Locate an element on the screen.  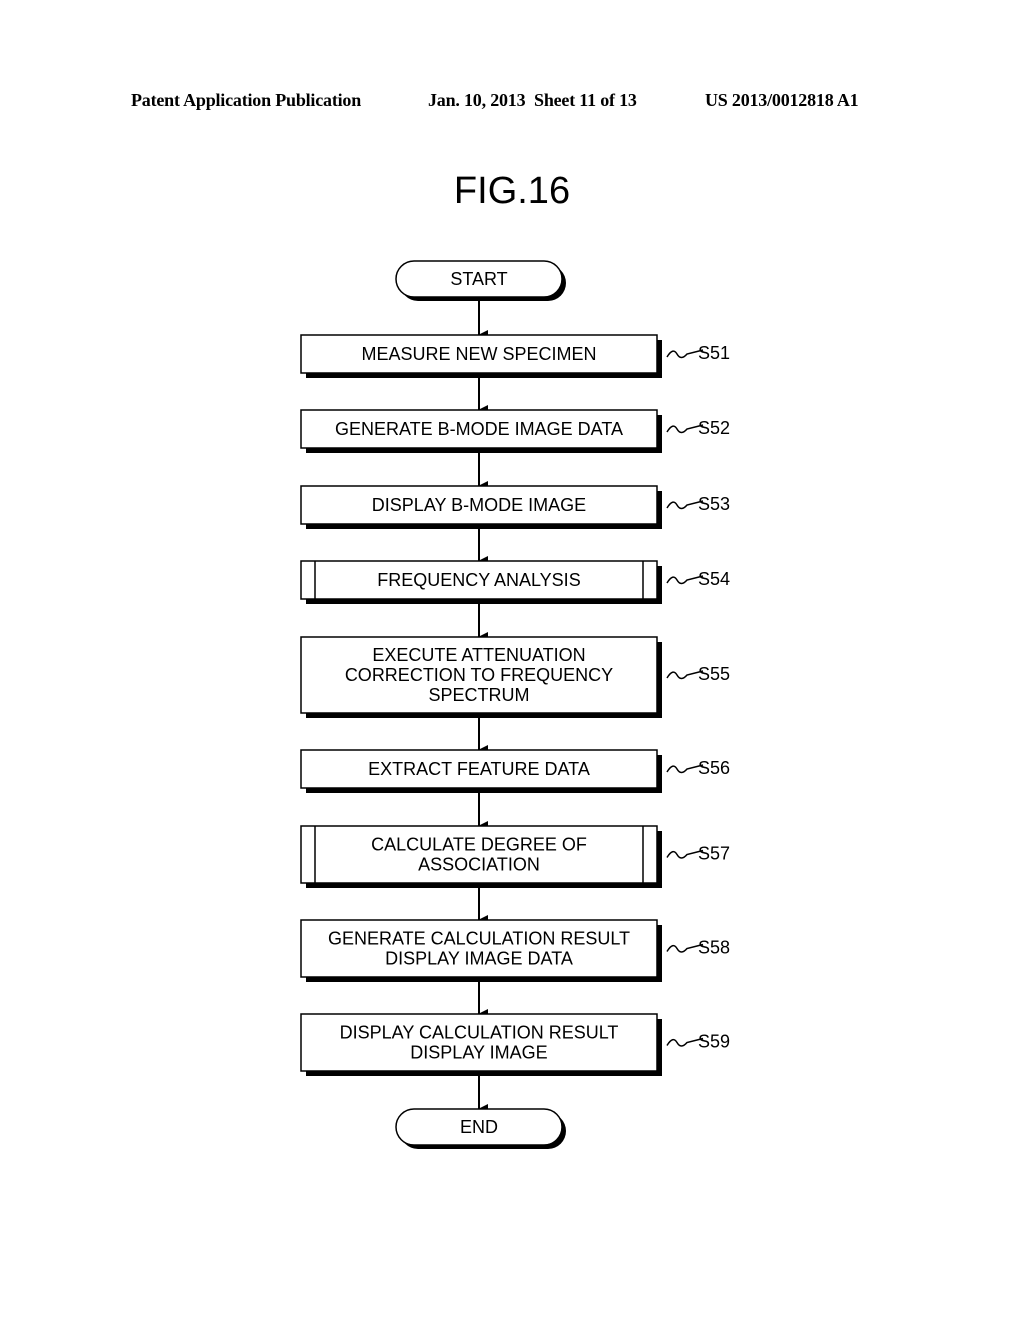
step-s54: FREQUENCY ANALYSIS S54 is located at coordinates (515, 582).